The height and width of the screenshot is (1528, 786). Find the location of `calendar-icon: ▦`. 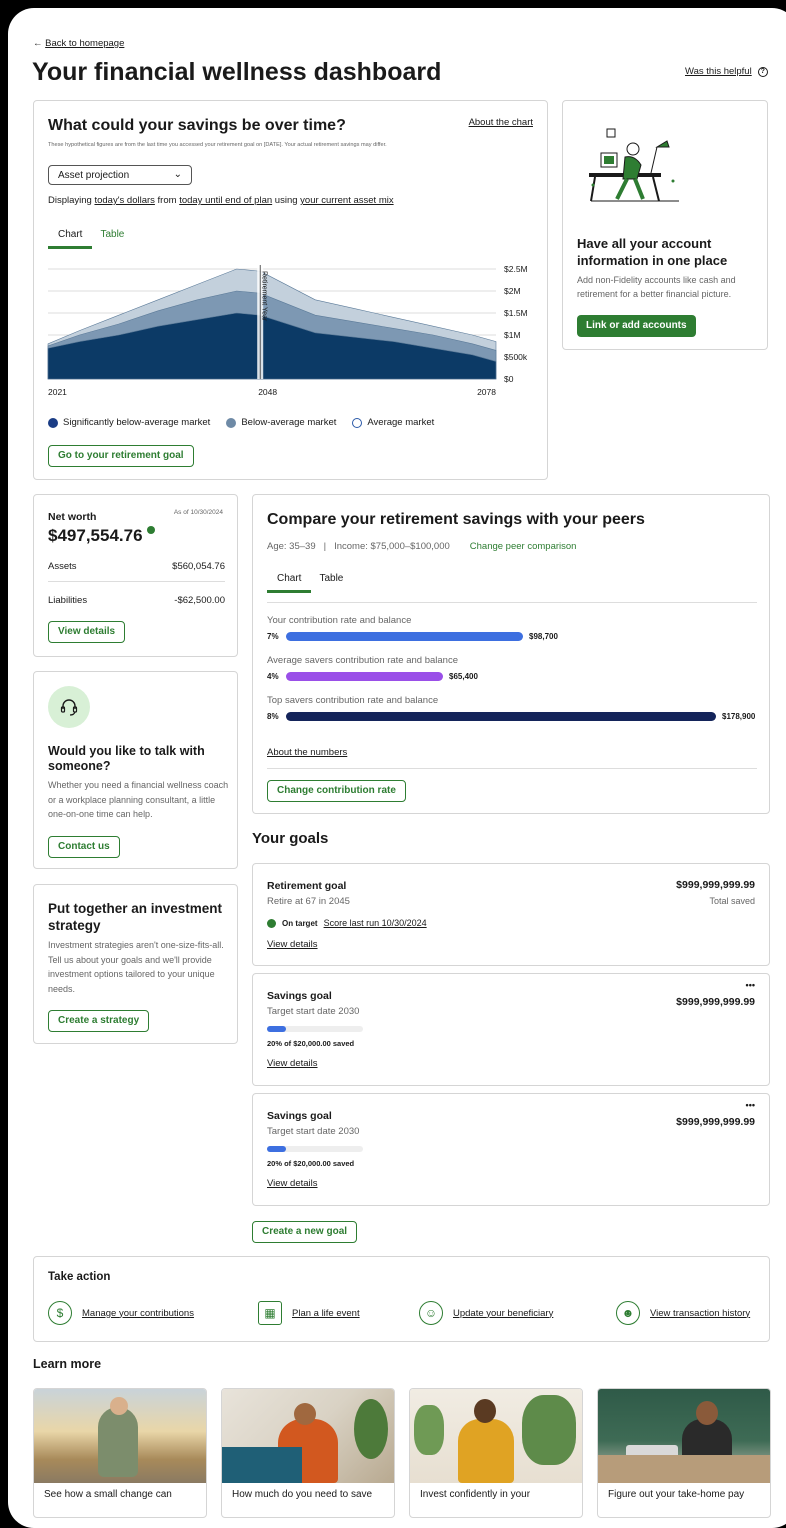

calendar-icon: ▦ is located at coordinates (270, 1313).